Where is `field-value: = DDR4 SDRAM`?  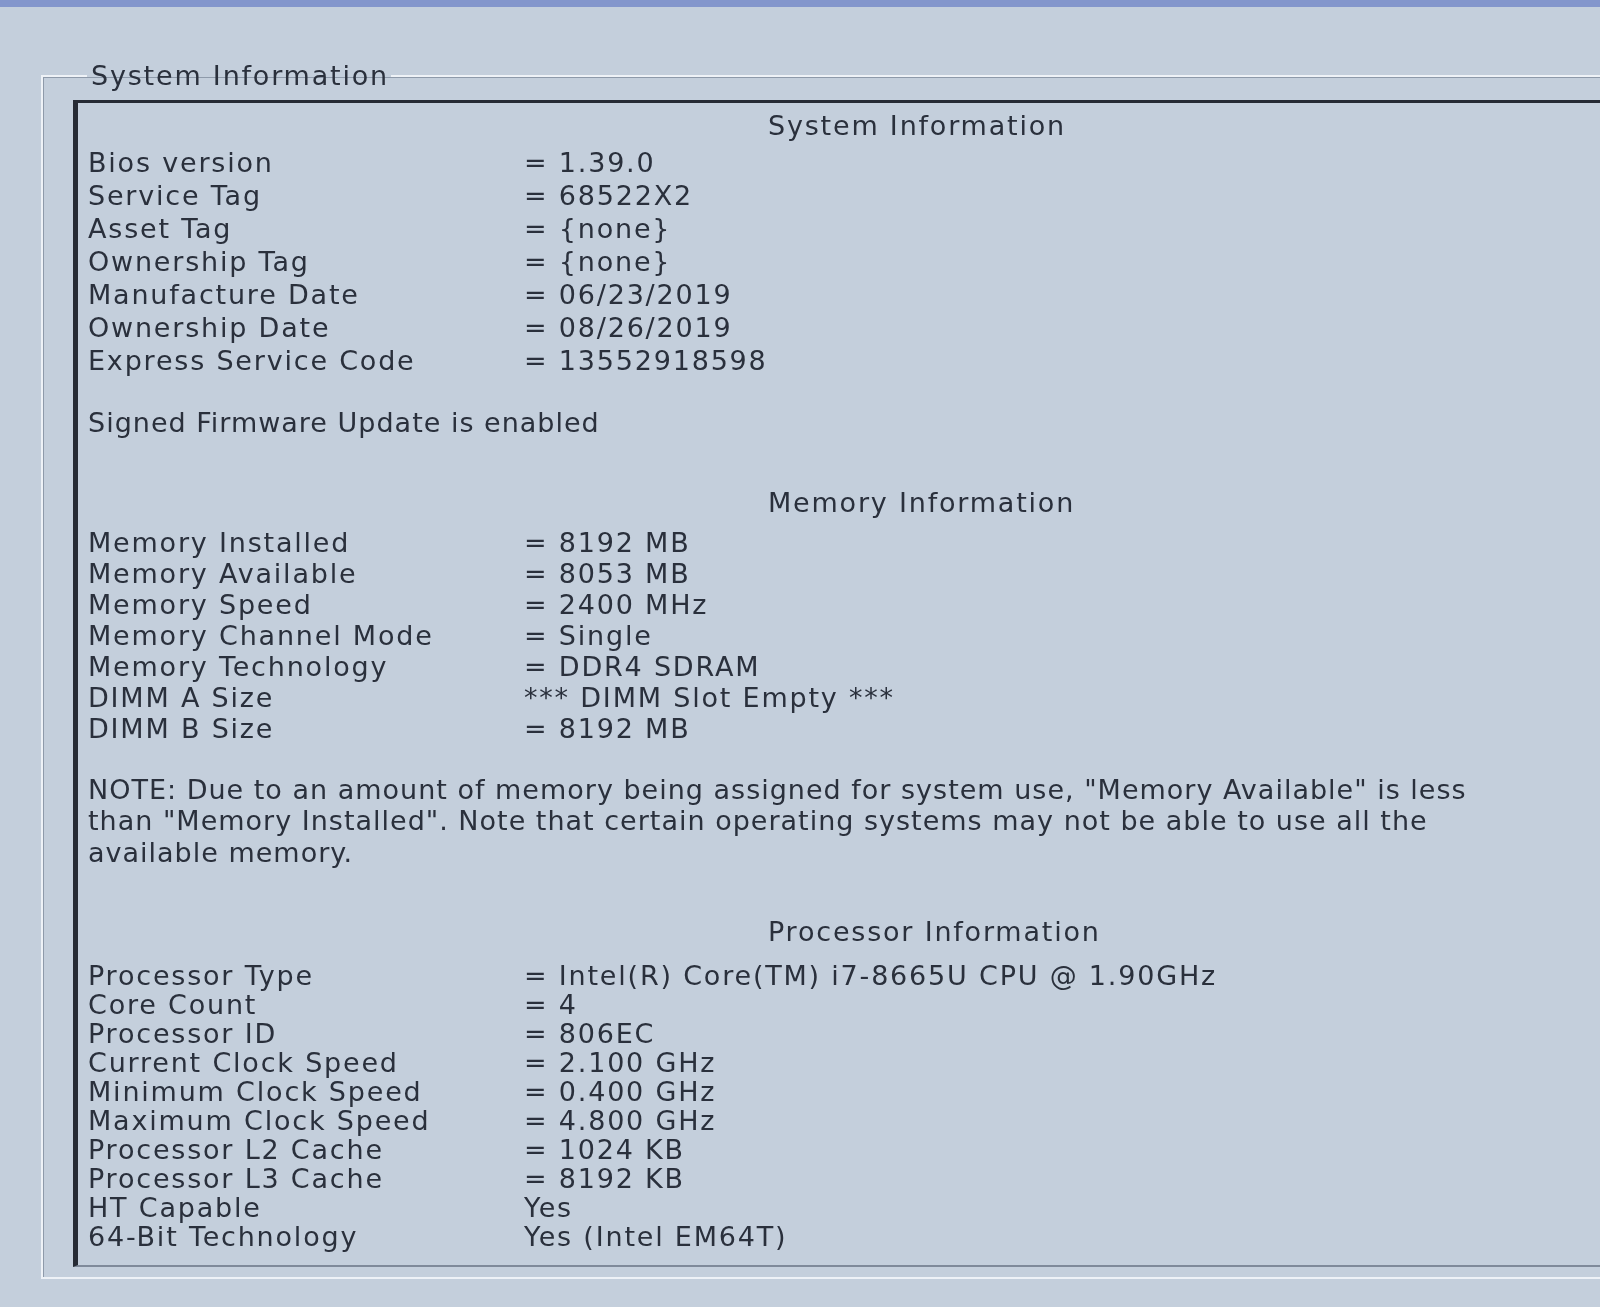
field-value: = DDR4 SDRAM is located at coordinates (642, 666).